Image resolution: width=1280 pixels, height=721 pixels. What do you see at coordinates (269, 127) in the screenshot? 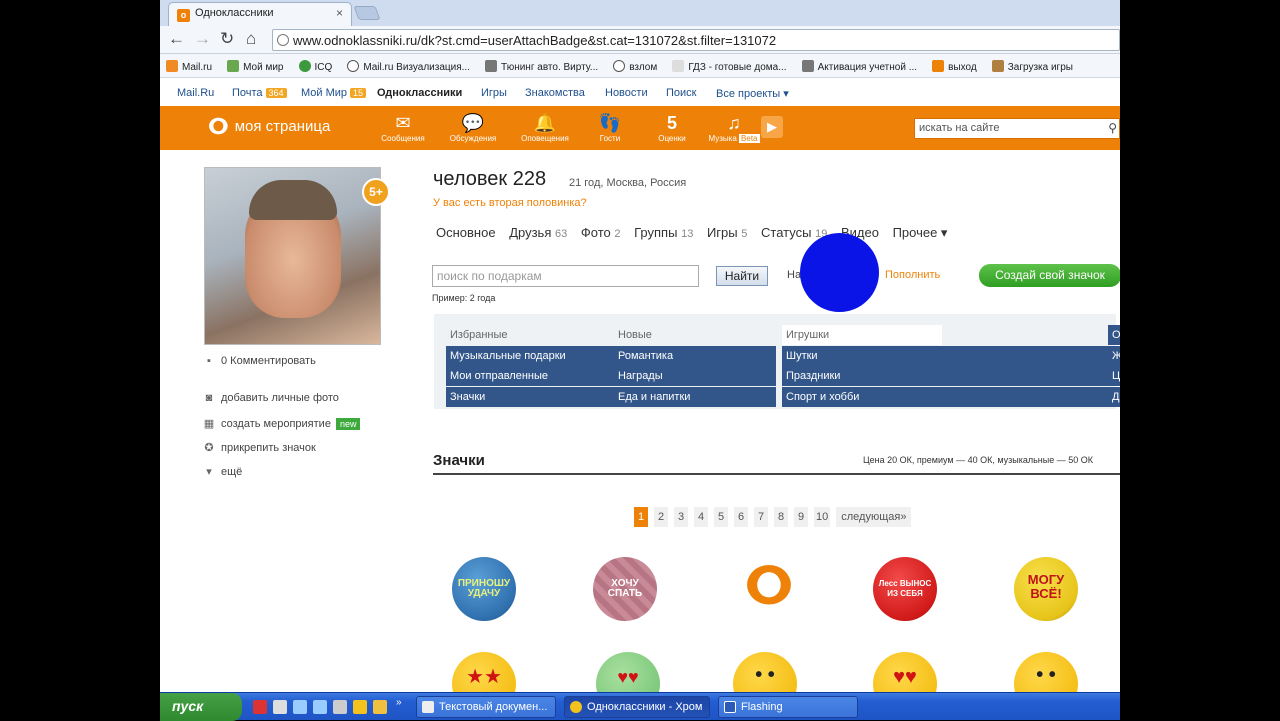
I see `my-page-link: ⵔ моя страница` at bounding box center [269, 127].